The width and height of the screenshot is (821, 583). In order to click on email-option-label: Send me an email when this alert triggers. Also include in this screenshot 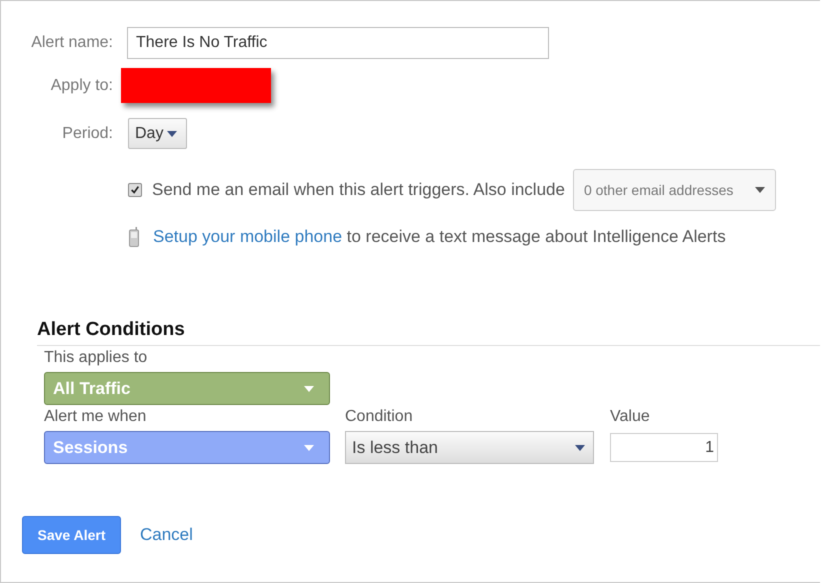, I will do `click(358, 190)`.